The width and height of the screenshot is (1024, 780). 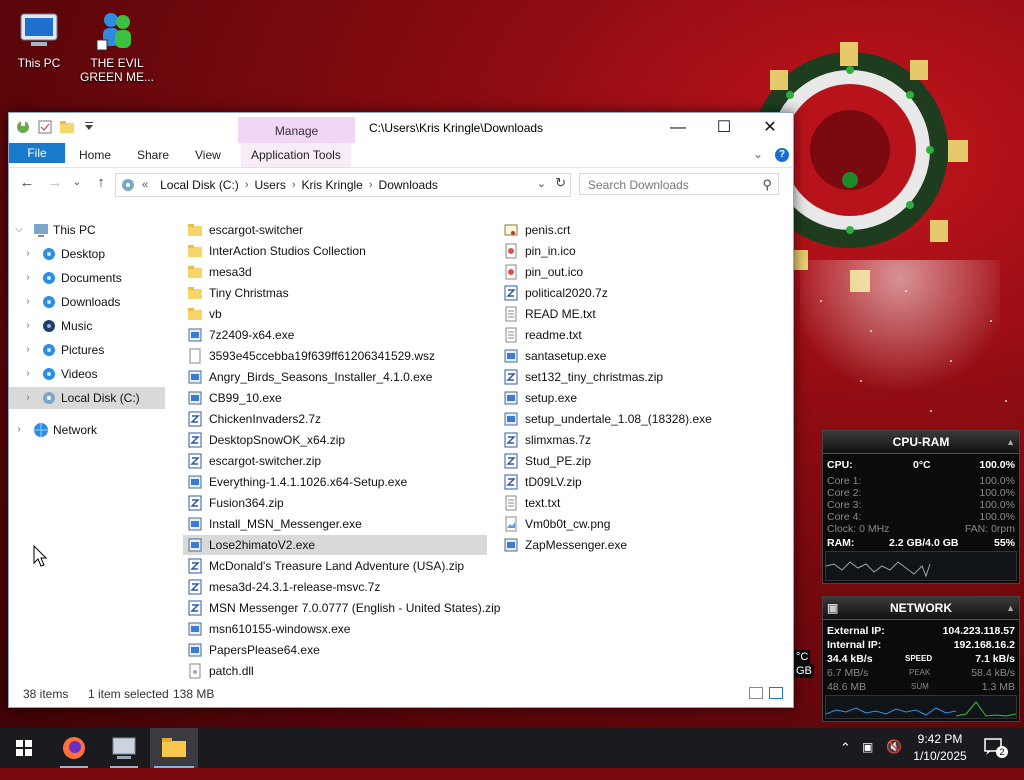 What do you see at coordinates (1010, 442) in the screenshot?
I see `collapse-icon: ▲` at bounding box center [1010, 442].